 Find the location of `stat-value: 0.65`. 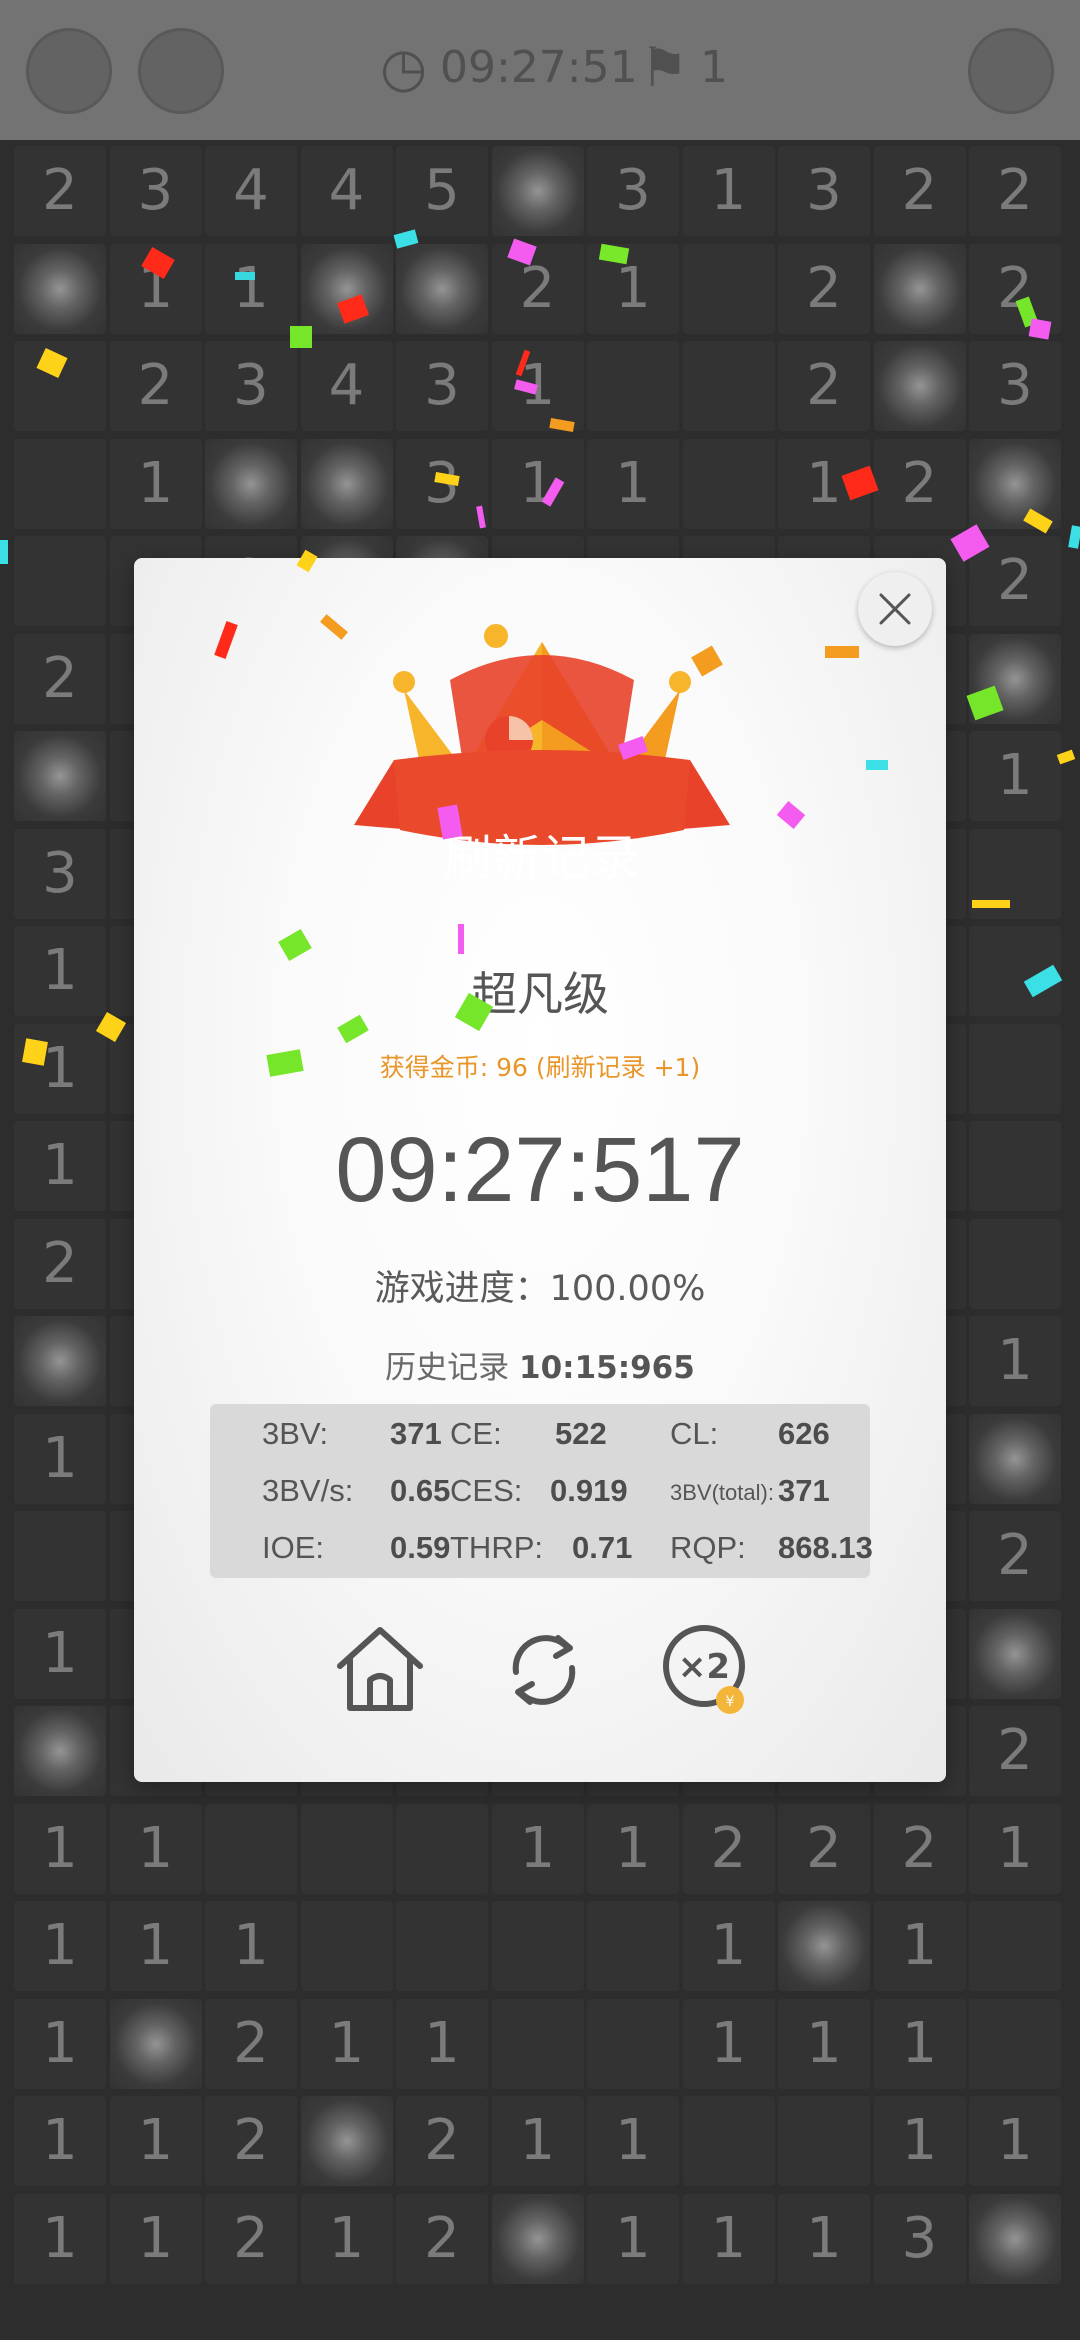

stat-value: 0.65 is located at coordinates (420, 1490).